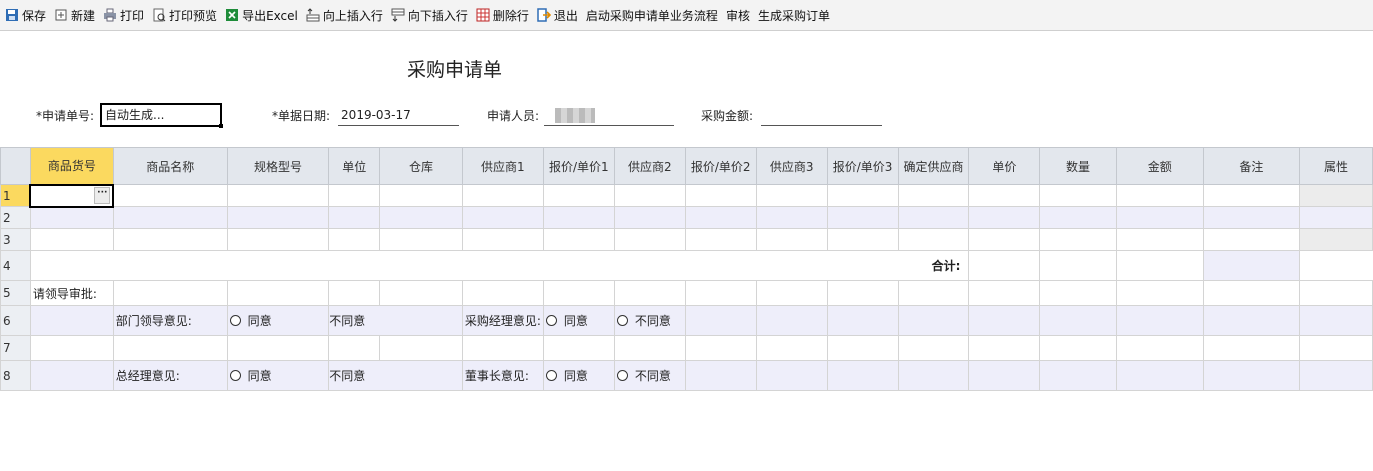  I want to click on start-workflow-button: 启动采购申请单业务流程, so click(652, 15).